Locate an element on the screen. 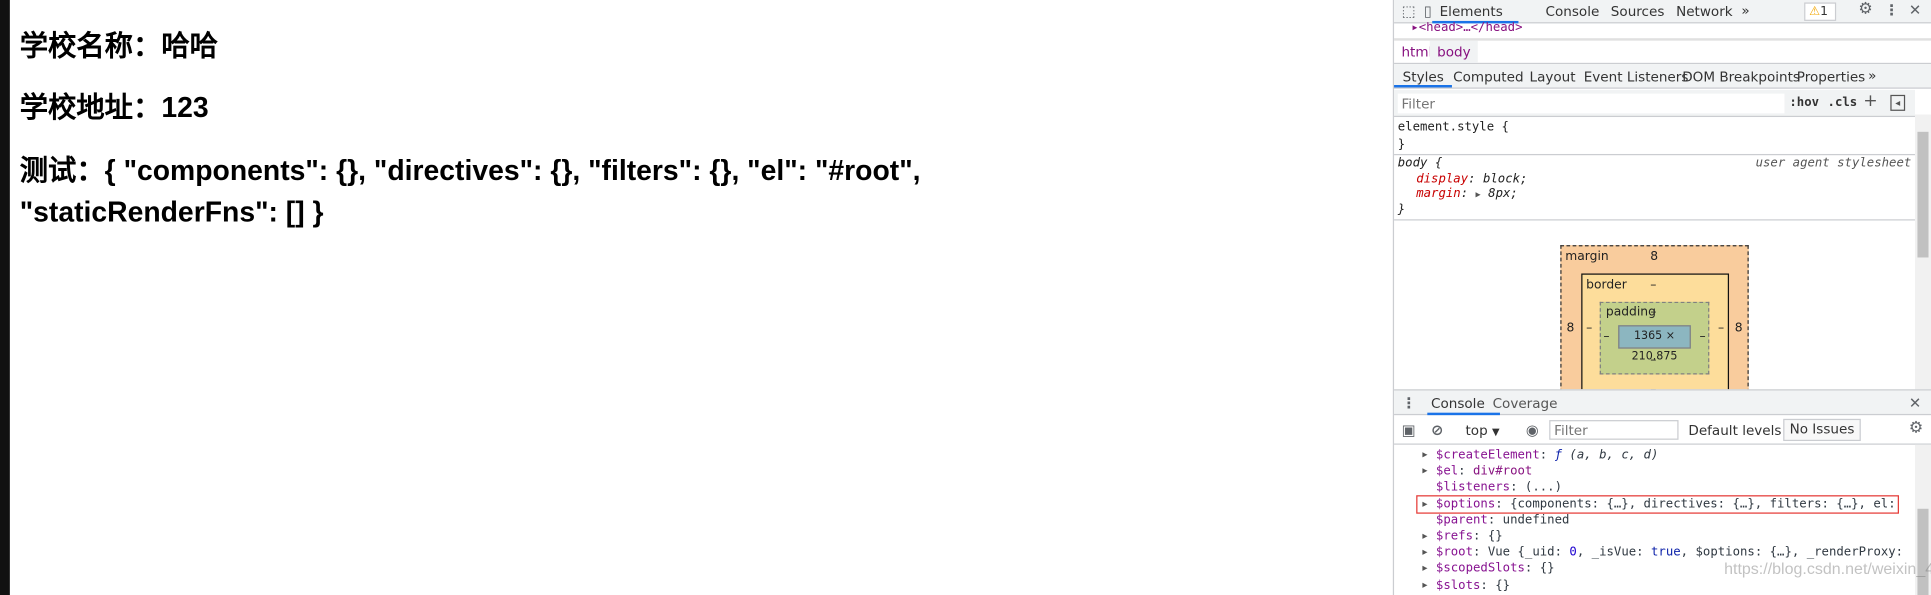 The image size is (1931, 595). css-property-name: margin is located at coordinates (1438, 194).